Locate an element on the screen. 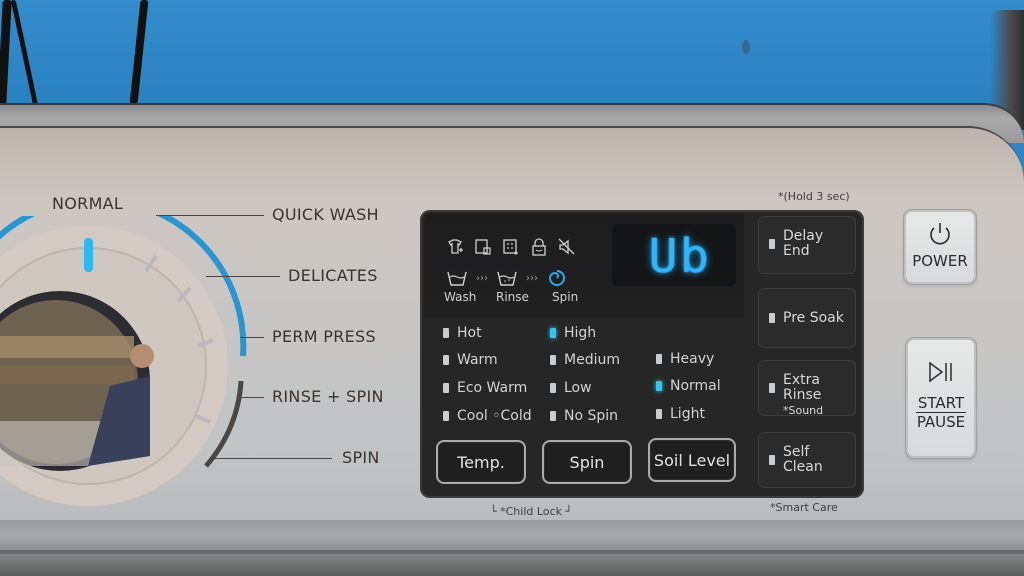  temp-option: Warm is located at coordinates (470, 360).